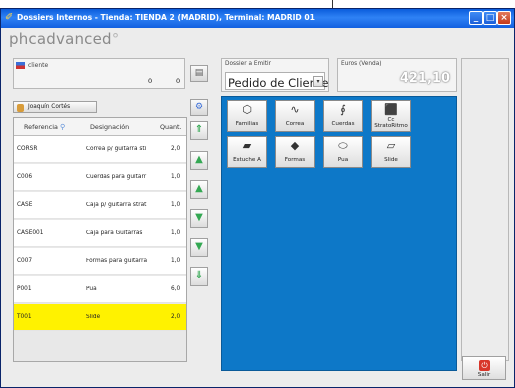  What do you see at coordinates (116, 149) in the screenshot?
I see `cell-designacion: Correa p/ guitarra sti` at bounding box center [116, 149].